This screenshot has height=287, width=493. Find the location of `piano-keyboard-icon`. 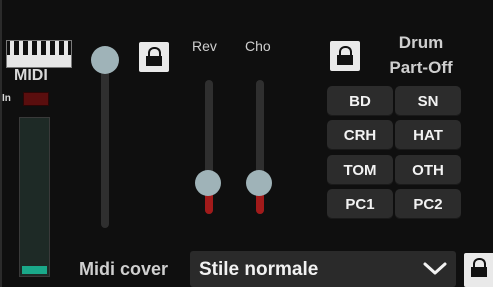

piano-keyboard-icon is located at coordinates (39, 54).